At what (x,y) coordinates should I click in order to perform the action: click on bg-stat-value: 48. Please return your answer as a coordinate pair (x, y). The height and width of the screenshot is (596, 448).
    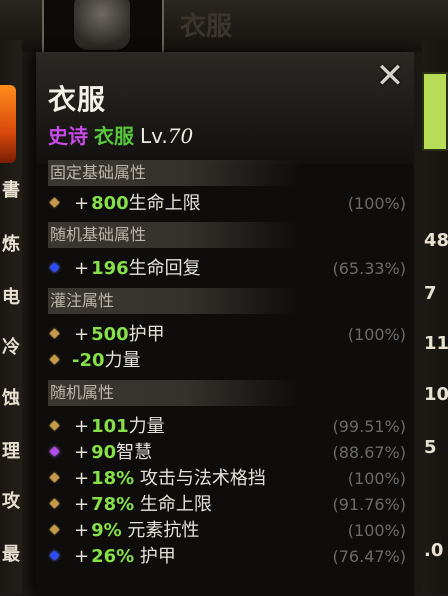
    Looking at the image, I should click on (436, 240).